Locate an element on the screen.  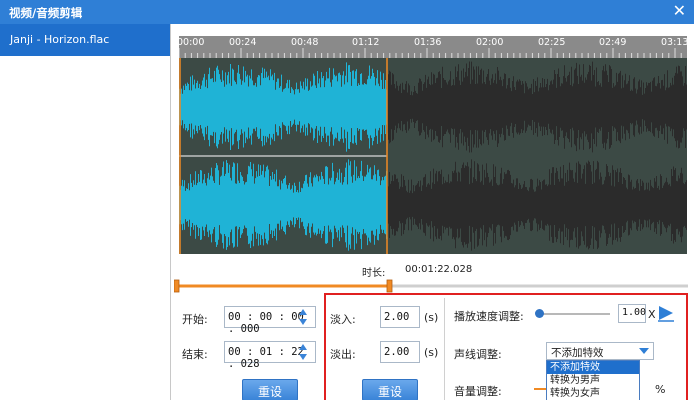
voice-dropdown-list: 不添加特效 转换为男声 转换为女声 is located at coordinates (593, 380).